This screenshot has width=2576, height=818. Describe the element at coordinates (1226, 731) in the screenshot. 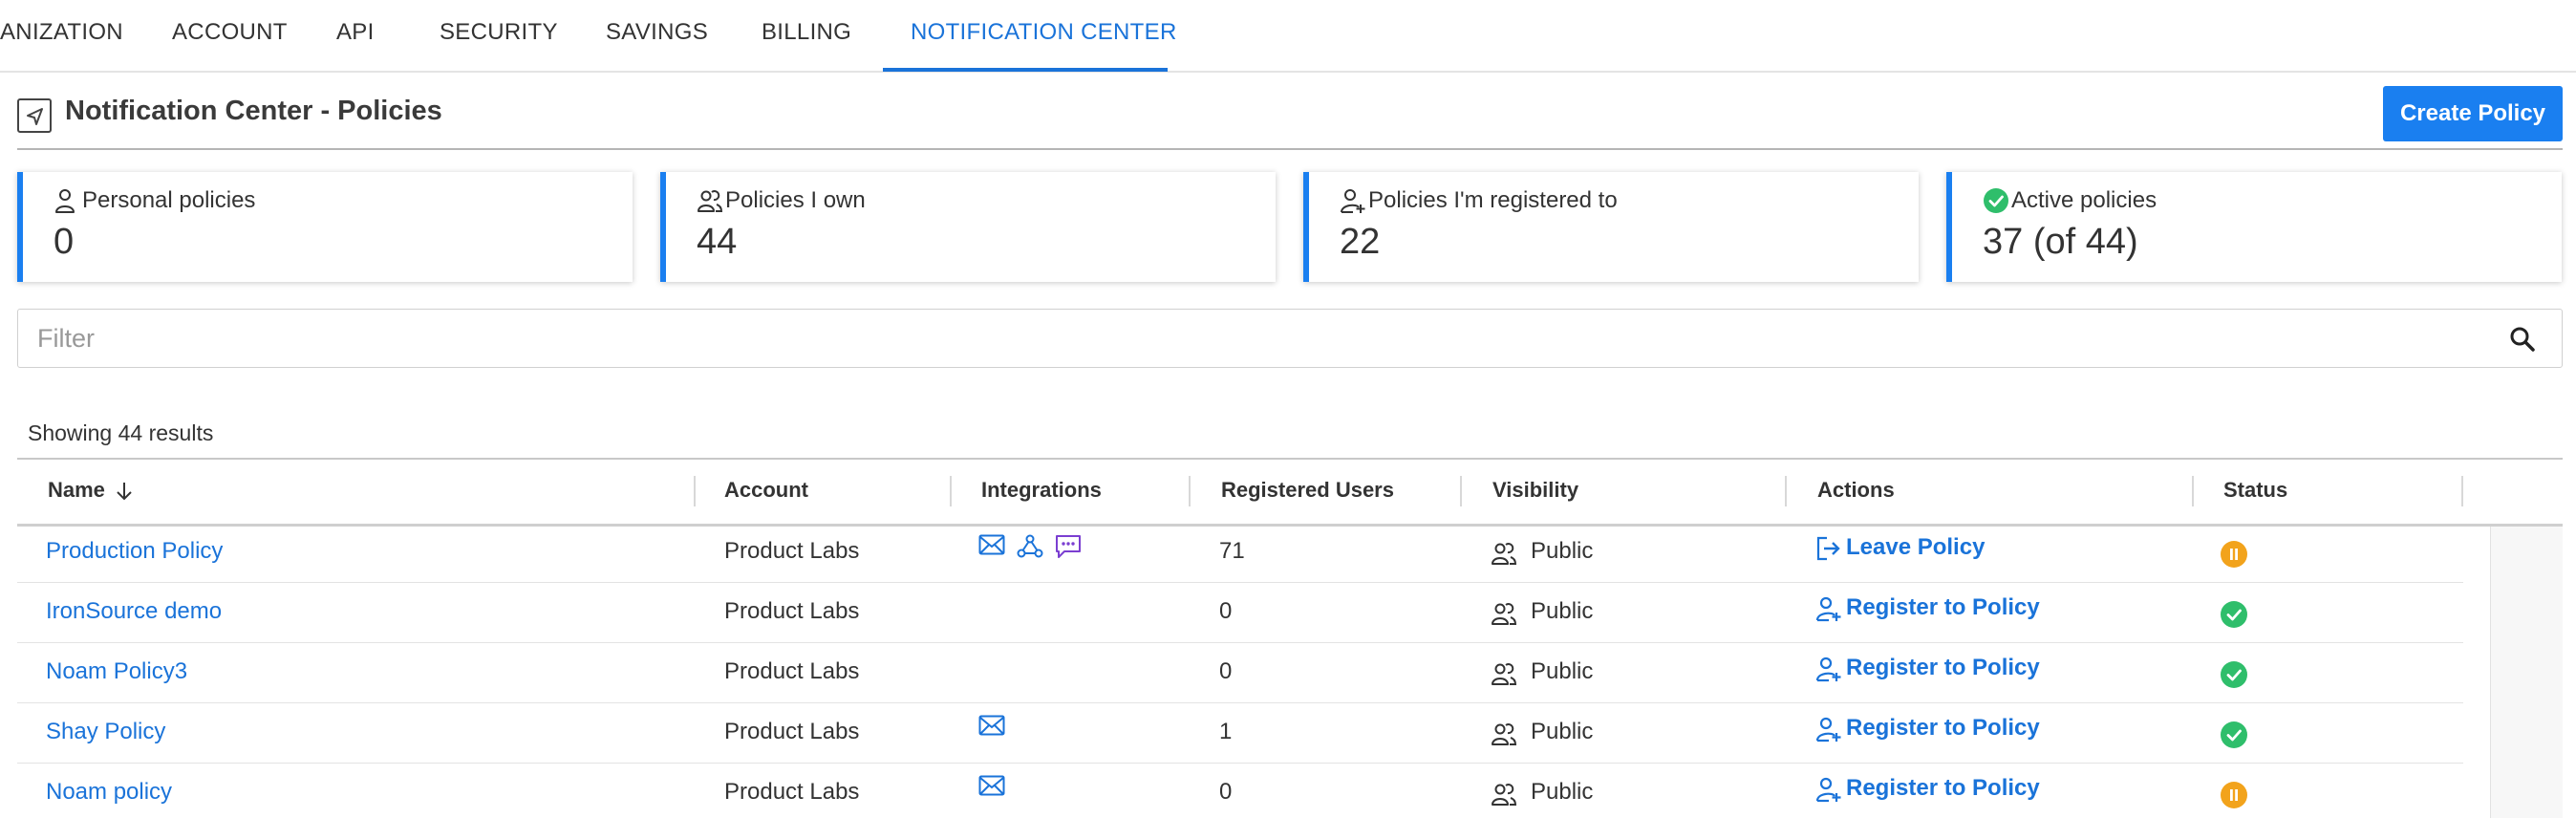

I see `registered-users-cell: 1` at that location.